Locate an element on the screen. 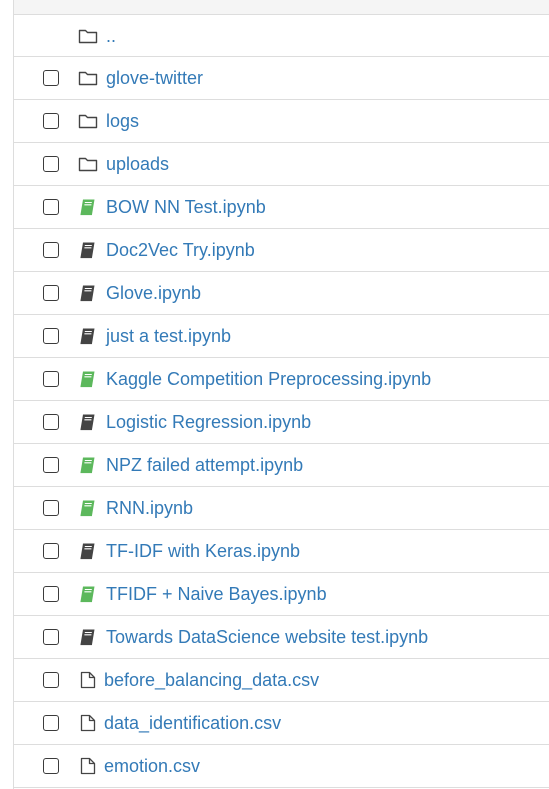 Image resolution: width=549 pixels, height=789 pixels. list-item: Glove.ipynb is located at coordinates (281, 293).